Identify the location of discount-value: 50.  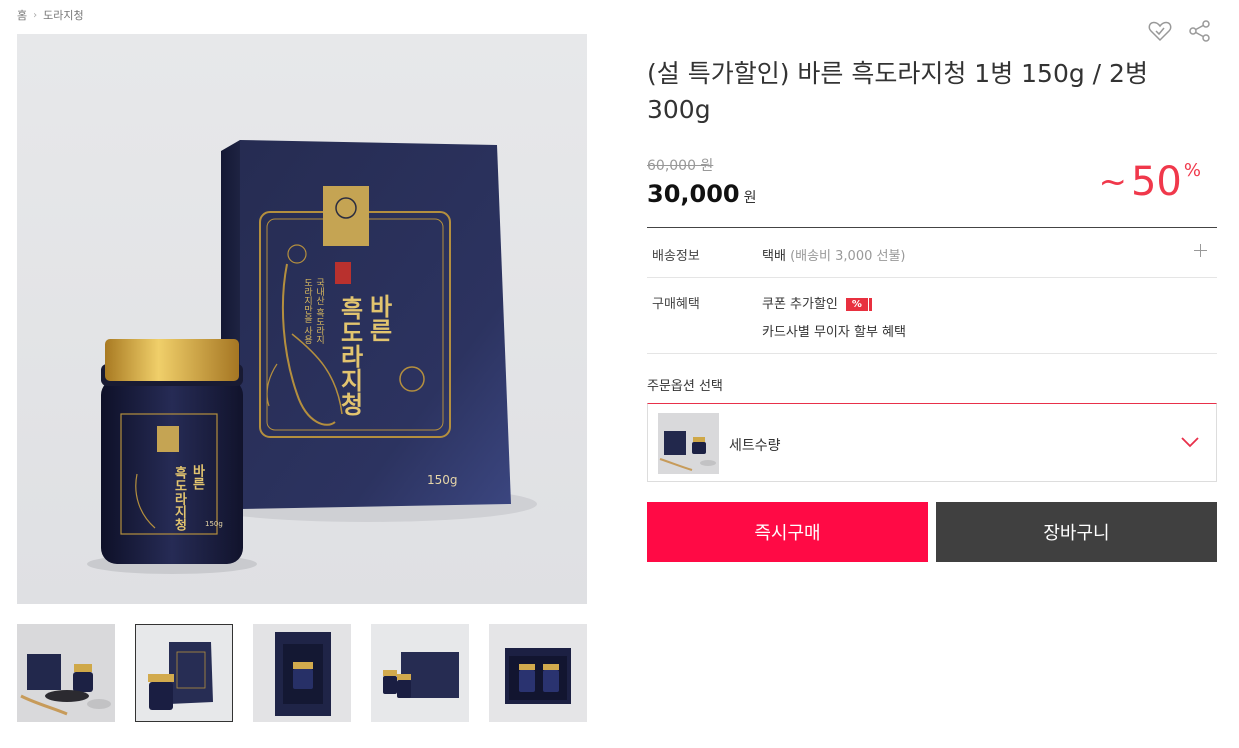
(1156, 182).